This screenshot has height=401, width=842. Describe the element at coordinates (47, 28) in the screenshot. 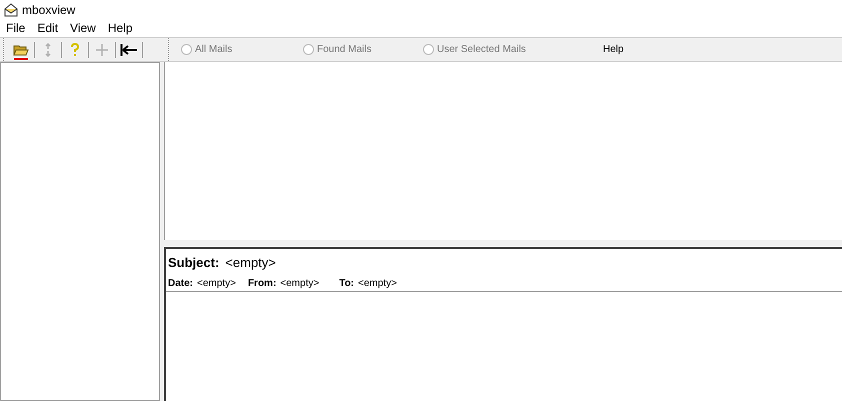

I see `menu-item: Edit` at that location.